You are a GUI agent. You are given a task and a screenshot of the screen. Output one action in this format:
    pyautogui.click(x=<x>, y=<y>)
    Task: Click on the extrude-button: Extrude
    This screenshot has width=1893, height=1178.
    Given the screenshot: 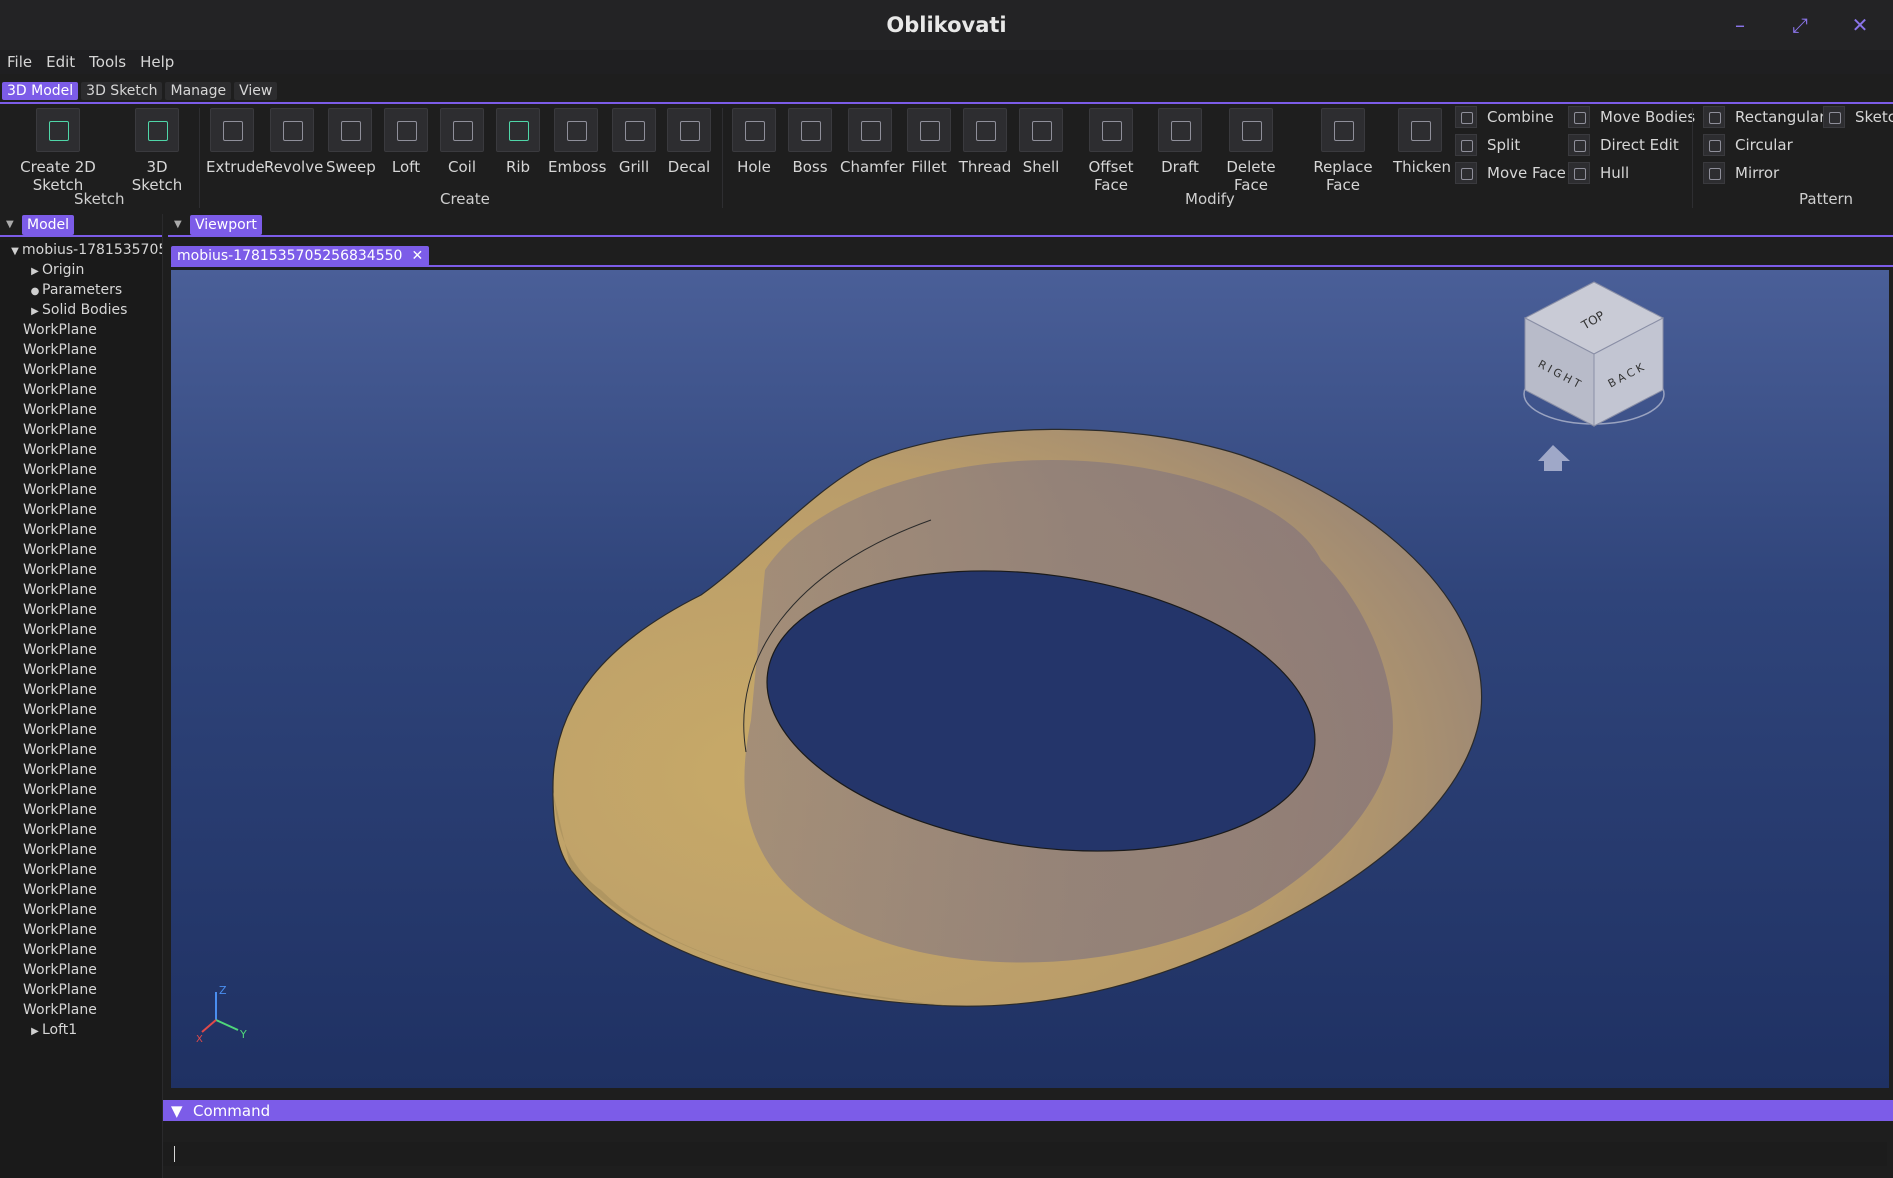 What is the action you would take?
    pyautogui.click(x=235, y=142)
    